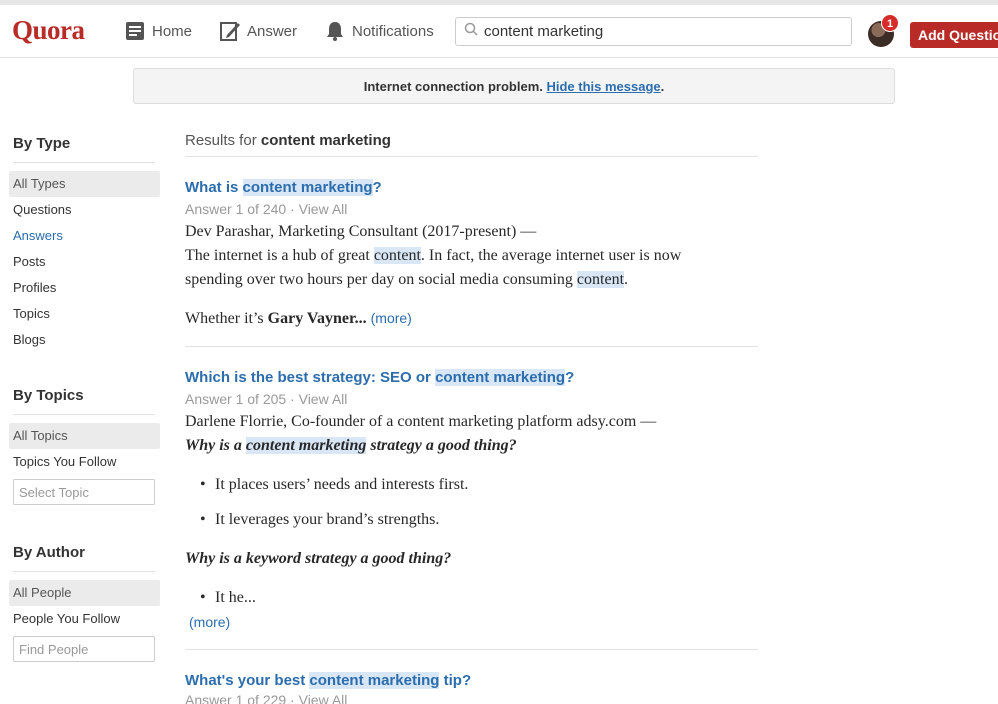 The image size is (998, 704). Describe the element at coordinates (42, 143) in the screenshot. I see `by-type-heading: By Type` at that location.